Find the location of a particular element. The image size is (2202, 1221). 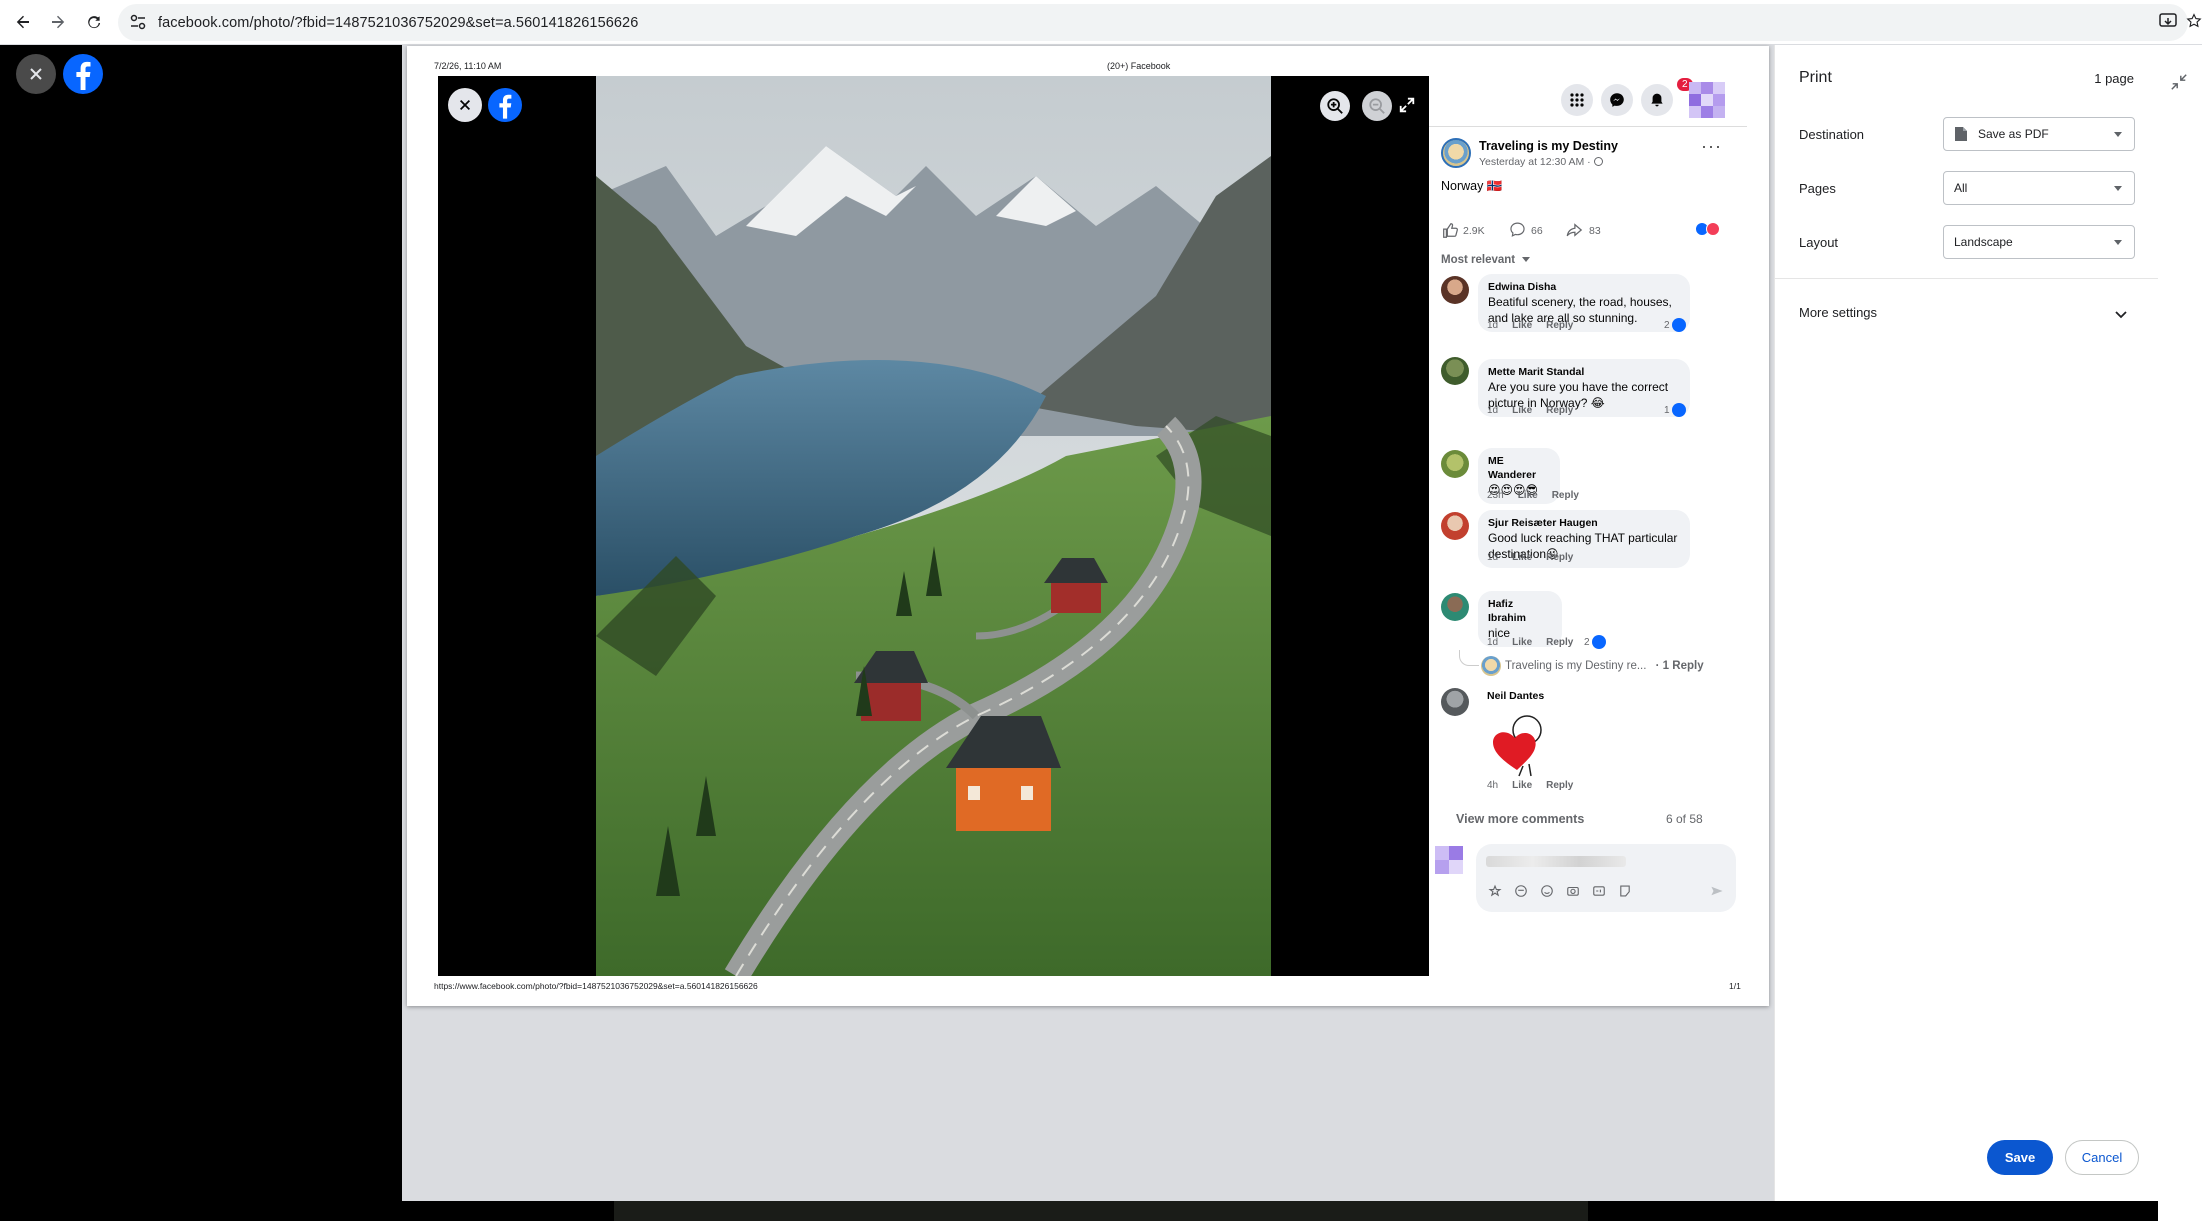

forward-button is located at coordinates (58, 22).